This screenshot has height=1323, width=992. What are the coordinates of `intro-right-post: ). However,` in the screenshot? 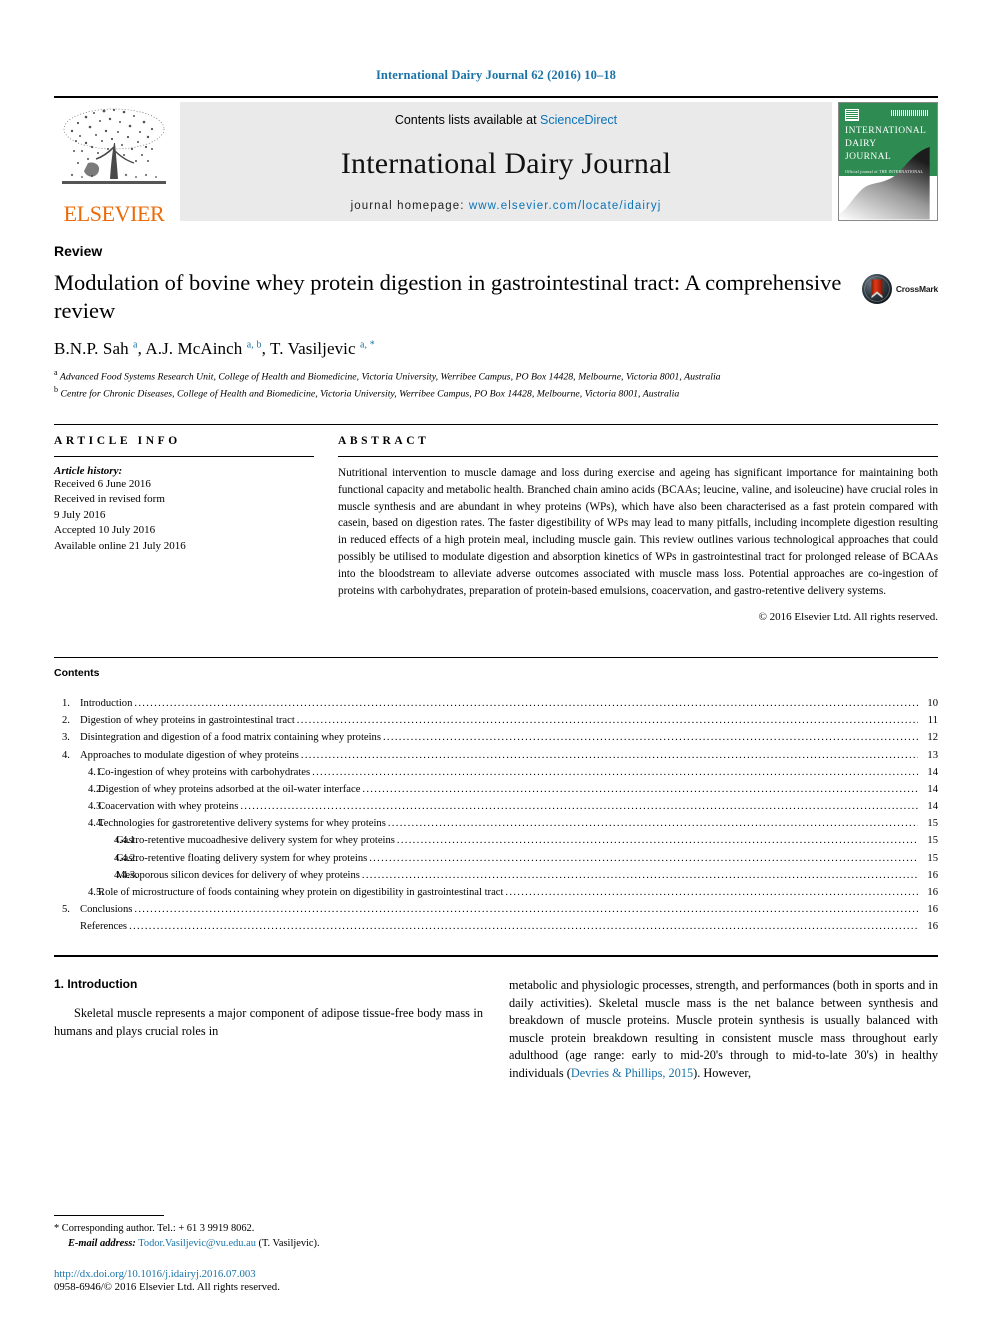 It's located at (722, 1072).